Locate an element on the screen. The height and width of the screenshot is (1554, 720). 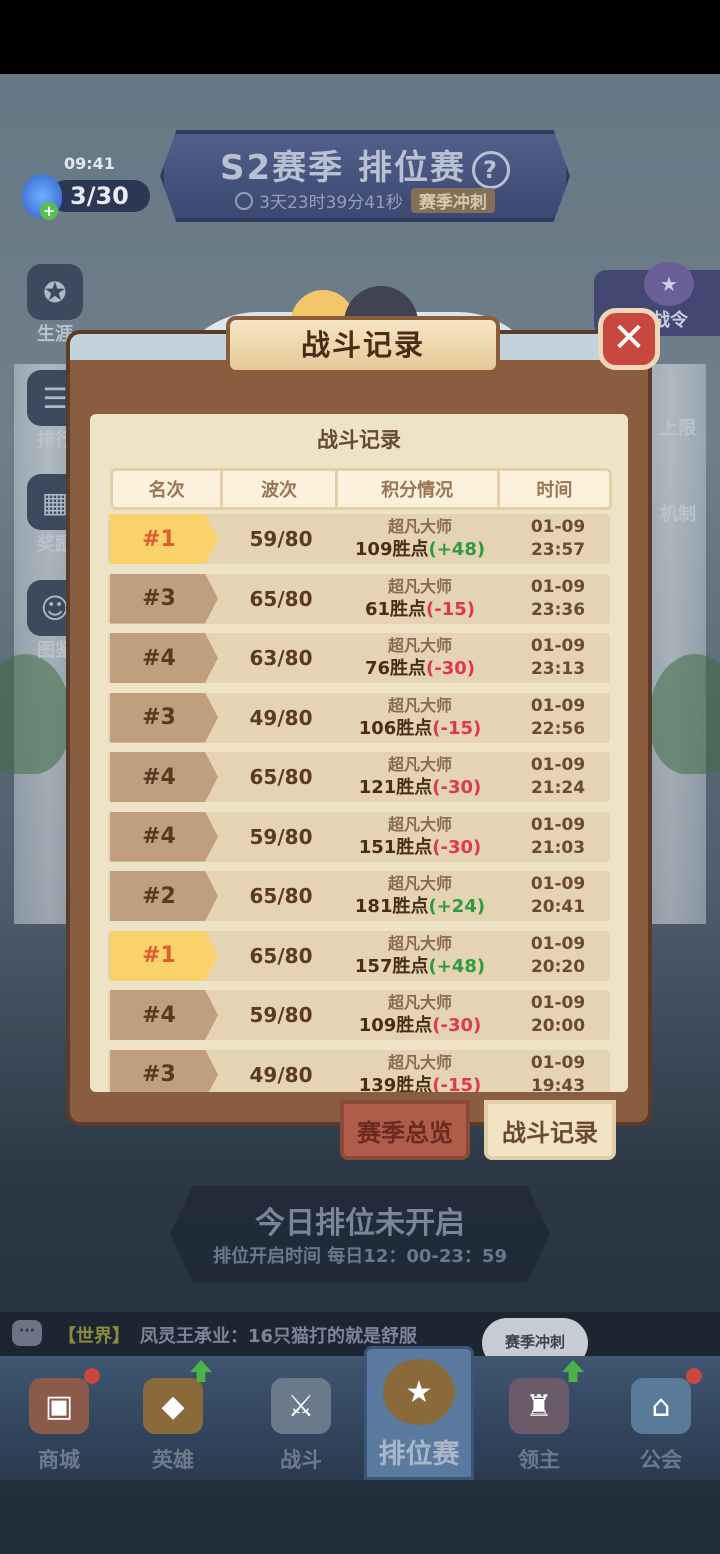
record-time: 20:20 is located at coordinates (558, 966).